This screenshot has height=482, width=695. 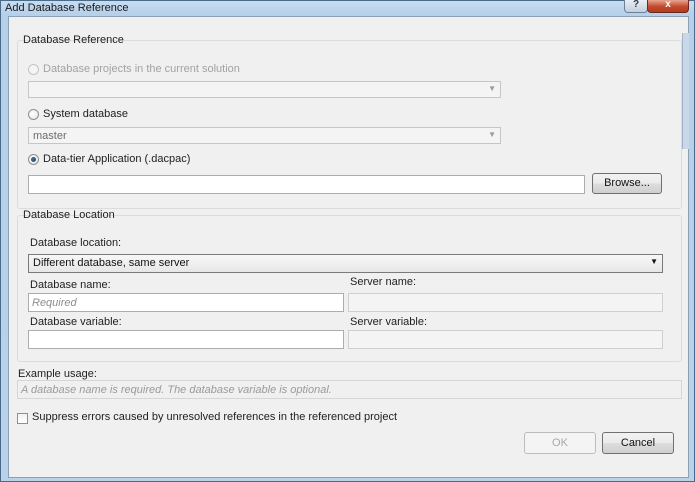 What do you see at coordinates (347, 8) in the screenshot?
I see `title-bar: Add Database Reference ? x` at bounding box center [347, 8].